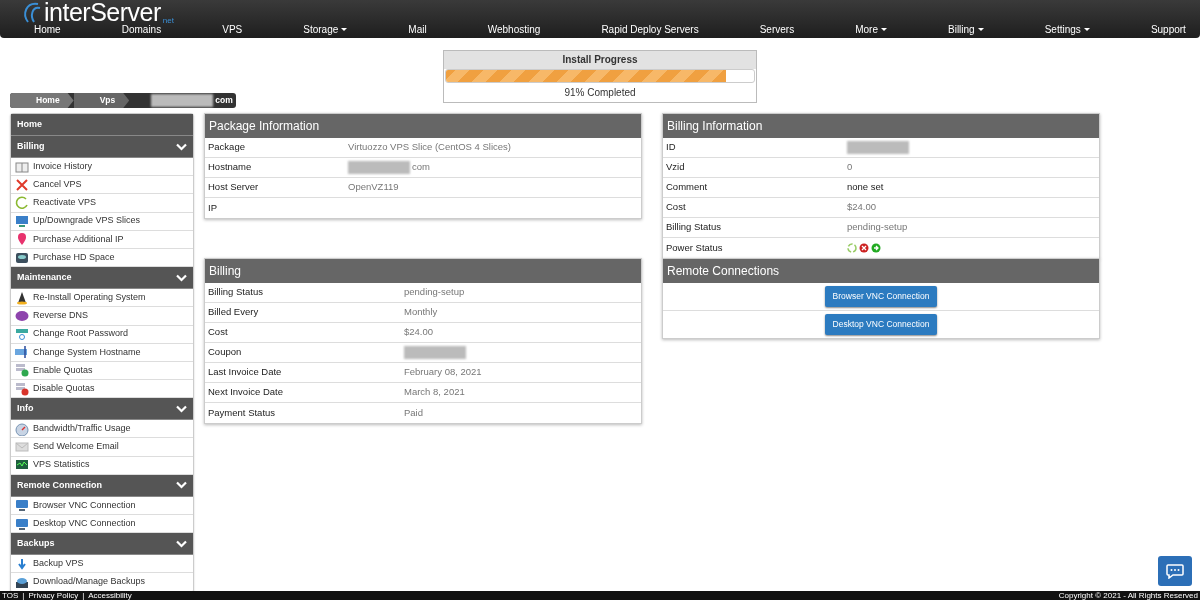  Describe the element at coordinates (22, 370) in the screenshot. I see `add-stack-icon` at that location.